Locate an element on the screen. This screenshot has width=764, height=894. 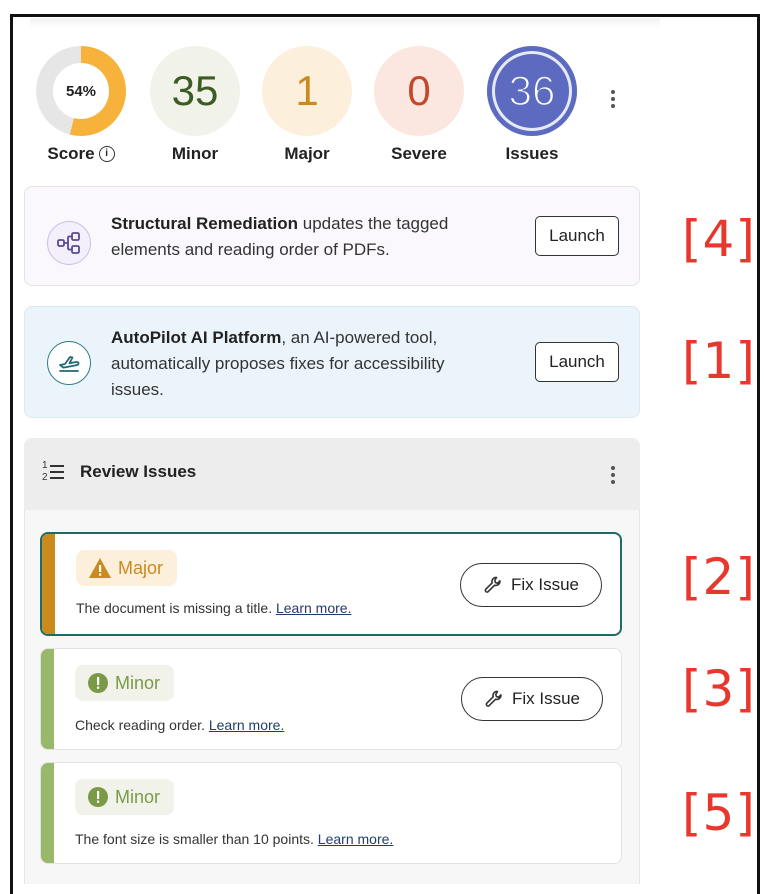
severe-count: 0 is located at coordinates (419, 91).